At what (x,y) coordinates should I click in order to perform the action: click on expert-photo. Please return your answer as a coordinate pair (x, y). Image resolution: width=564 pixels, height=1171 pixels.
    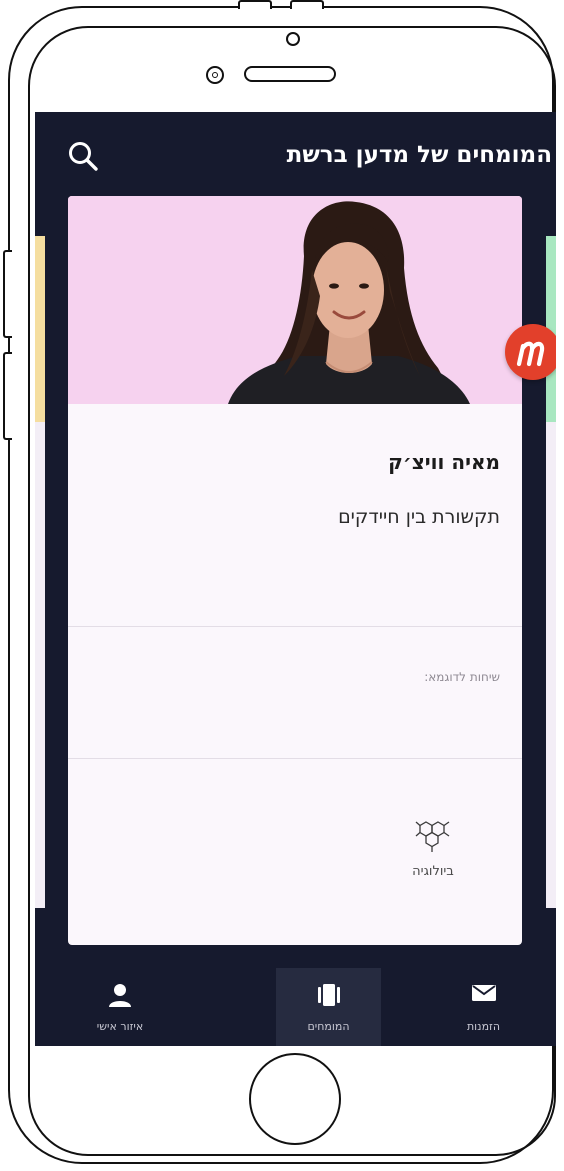
    Looking at the image, I should click on (295, 300).